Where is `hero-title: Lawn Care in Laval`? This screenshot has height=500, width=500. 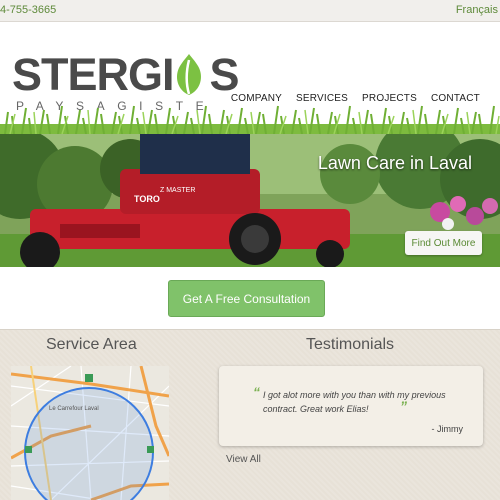
hero-title: Lawn Care in Laval is located at coordinates (394, 163).